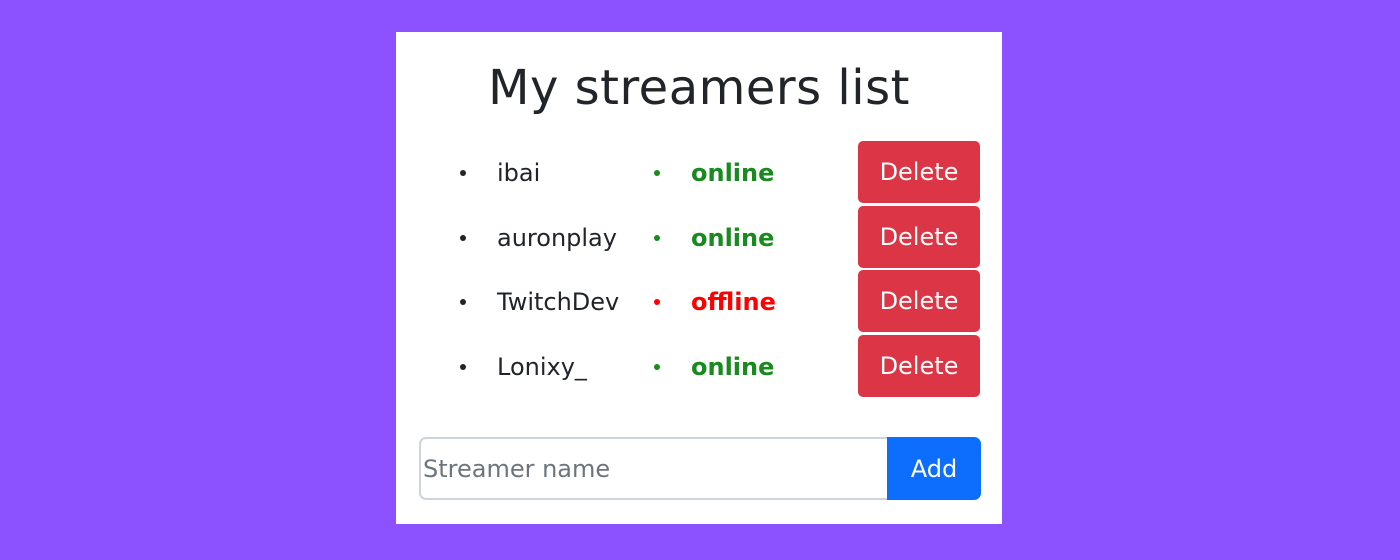  I want to click on page-title: My streamers list, so click(699, 88).